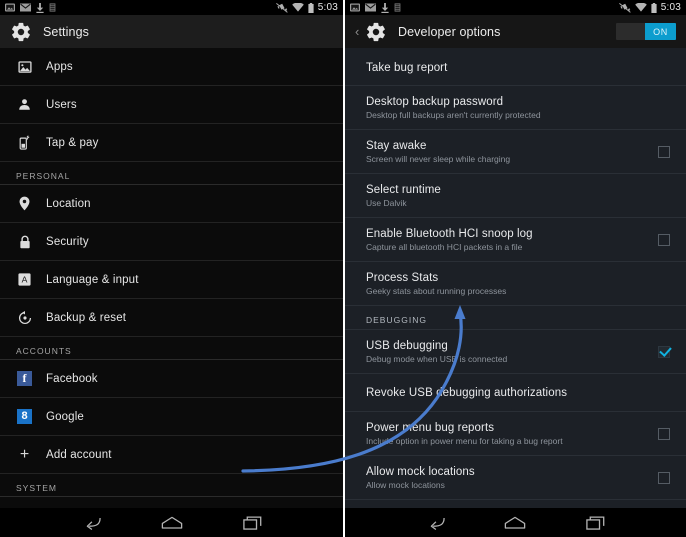 The width and height of the screenshot is (686, 537). I want to click on dev-item-subtitle: Debug mode when USB is connected, so click(437, 358).